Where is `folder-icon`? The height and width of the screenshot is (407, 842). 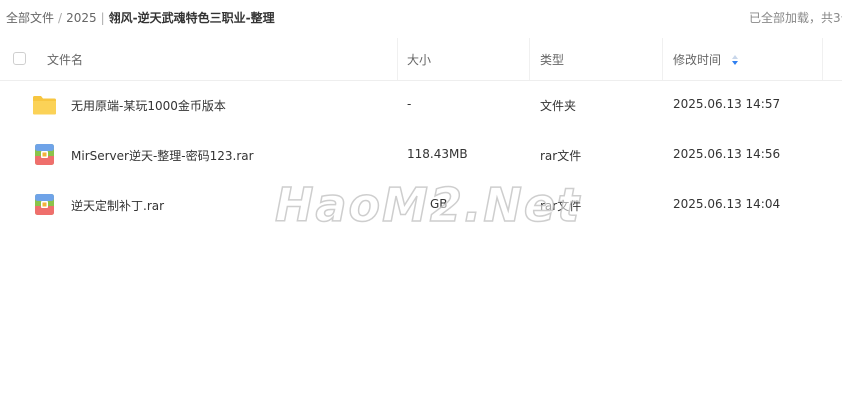
folder-icon is located at coordinates (44, 105).